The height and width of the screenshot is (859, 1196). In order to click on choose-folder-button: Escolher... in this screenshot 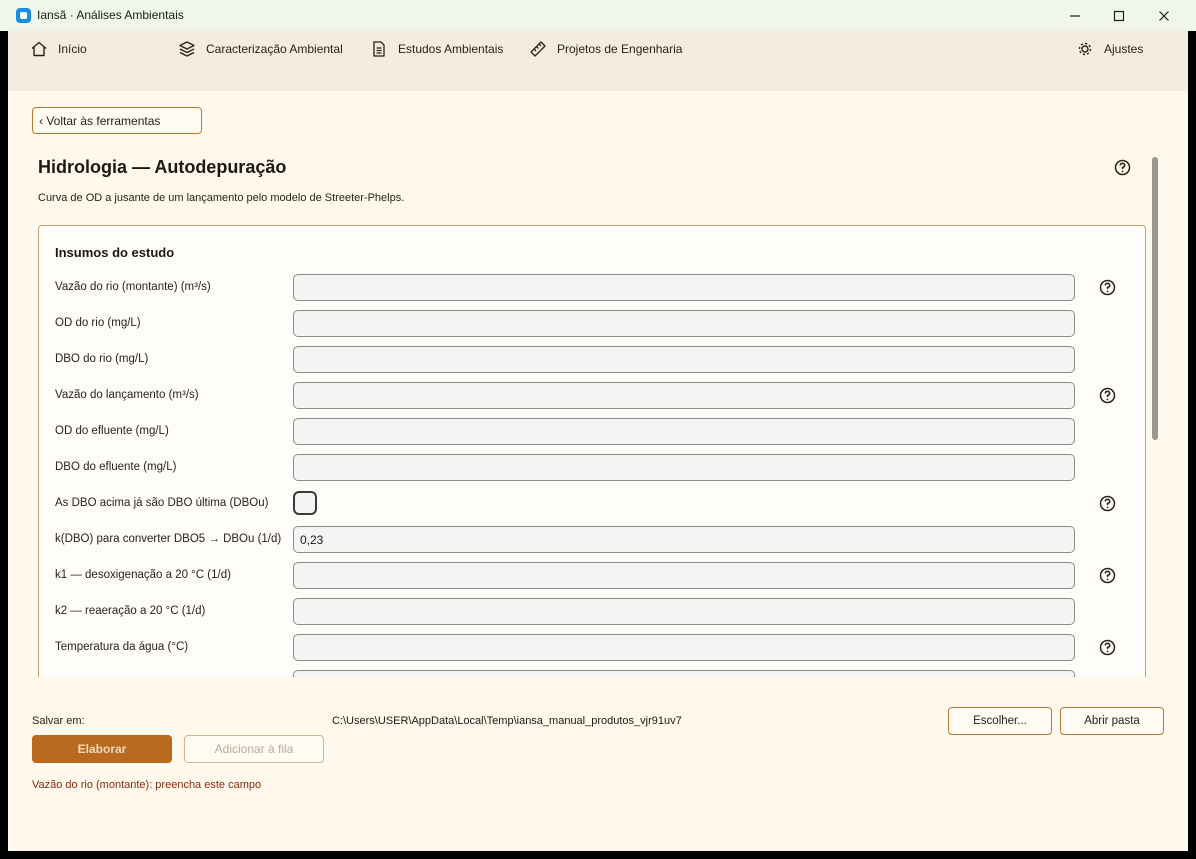, I will do `click(1000, 721)`.